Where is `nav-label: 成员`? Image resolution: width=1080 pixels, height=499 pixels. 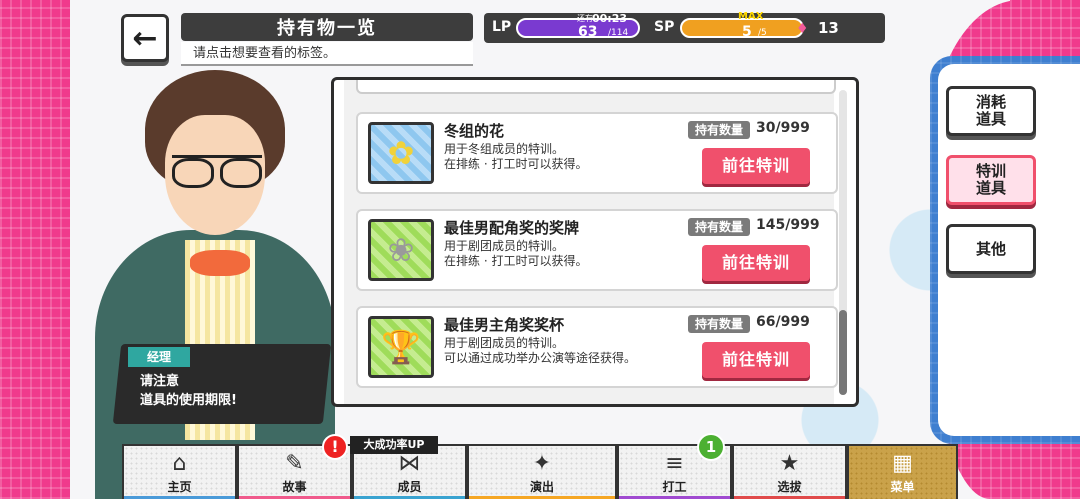
nav-label: 成员 is located at coordinates (409, 487).